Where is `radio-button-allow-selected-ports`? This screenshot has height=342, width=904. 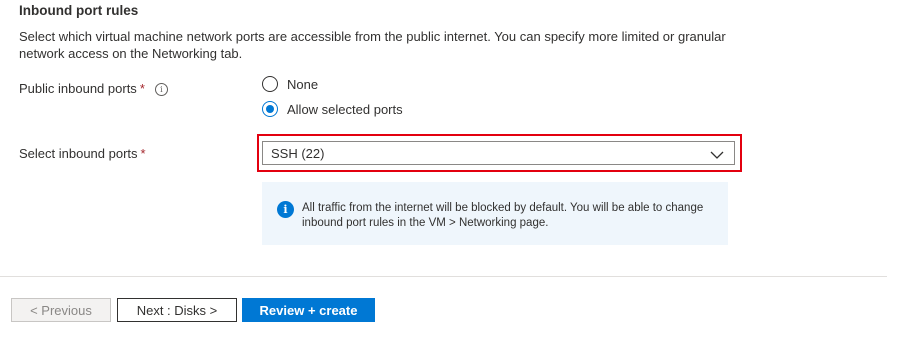 radio-button-allow-selected-ports is located at coordinates (270, 109).